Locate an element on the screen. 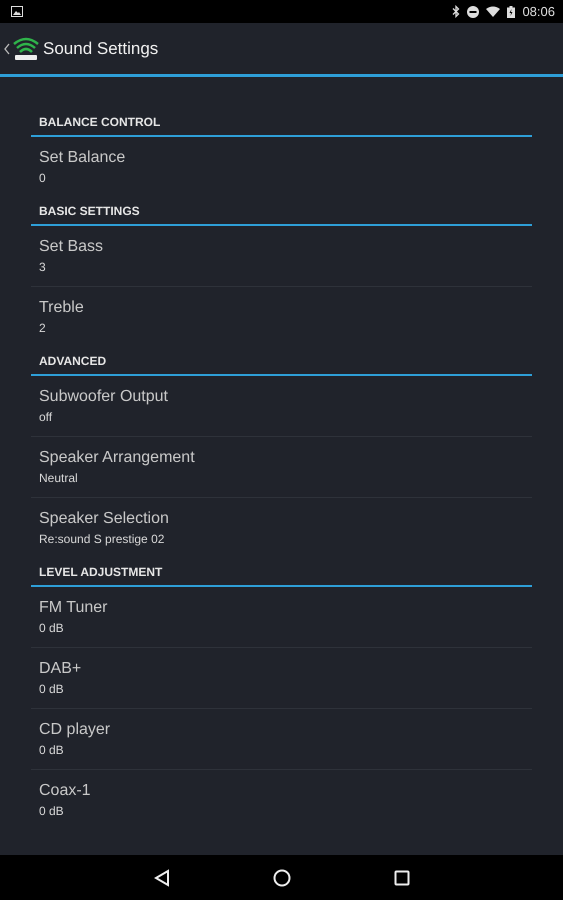  bluetooth-icon is located at coordinates (456, 11).